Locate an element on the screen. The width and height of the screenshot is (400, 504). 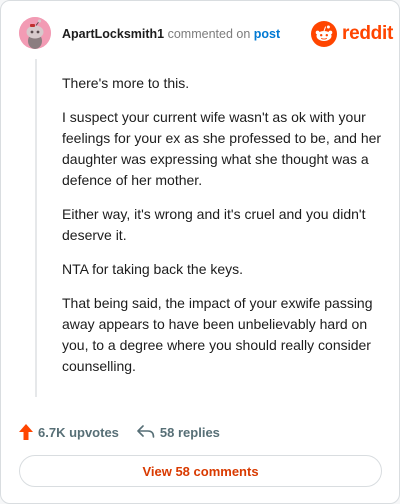
upvote-count: 6.7K upvotes is located at coordinates (78, 432).